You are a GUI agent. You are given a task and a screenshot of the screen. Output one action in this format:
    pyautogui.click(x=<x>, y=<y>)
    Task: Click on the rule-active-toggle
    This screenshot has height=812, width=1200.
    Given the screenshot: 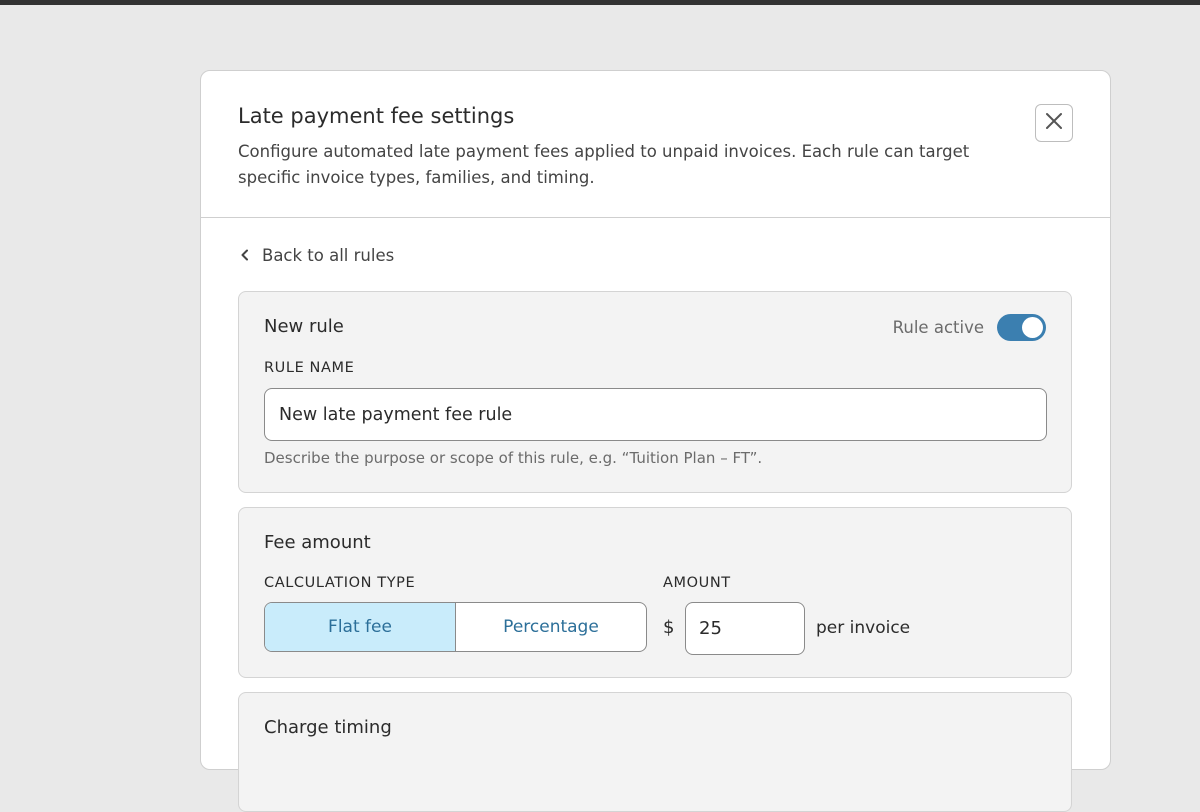 What is the action you would take?
    pyautogui.click(x=1021, y=327)
    